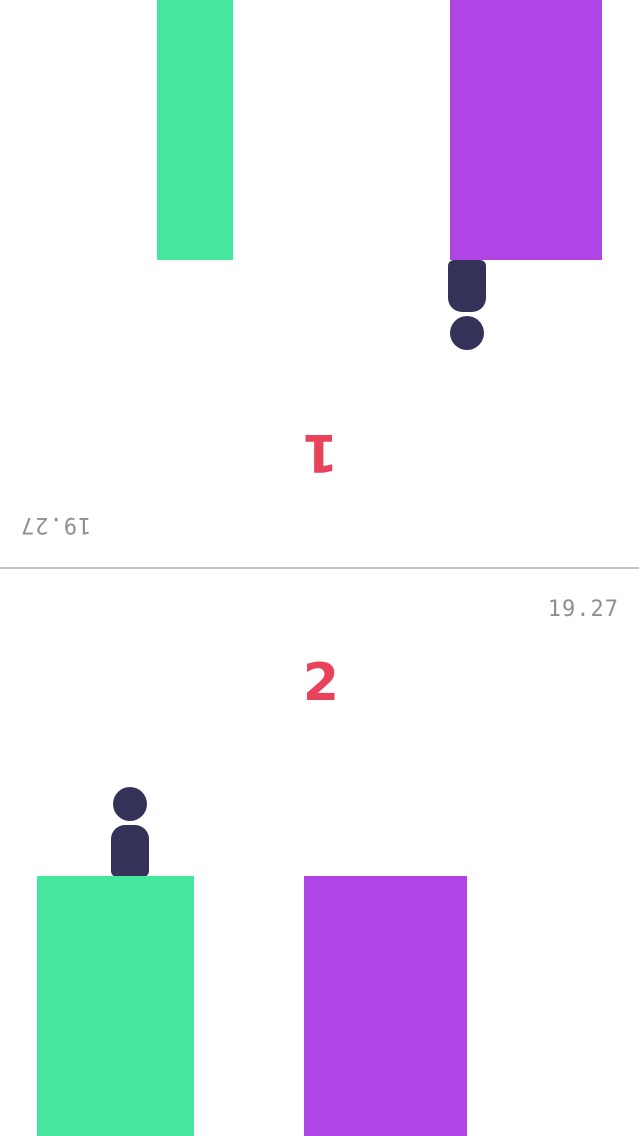  Describe the element at coordinates (130, 804) in the screenshot. I see `bottom-player-head` at that location.